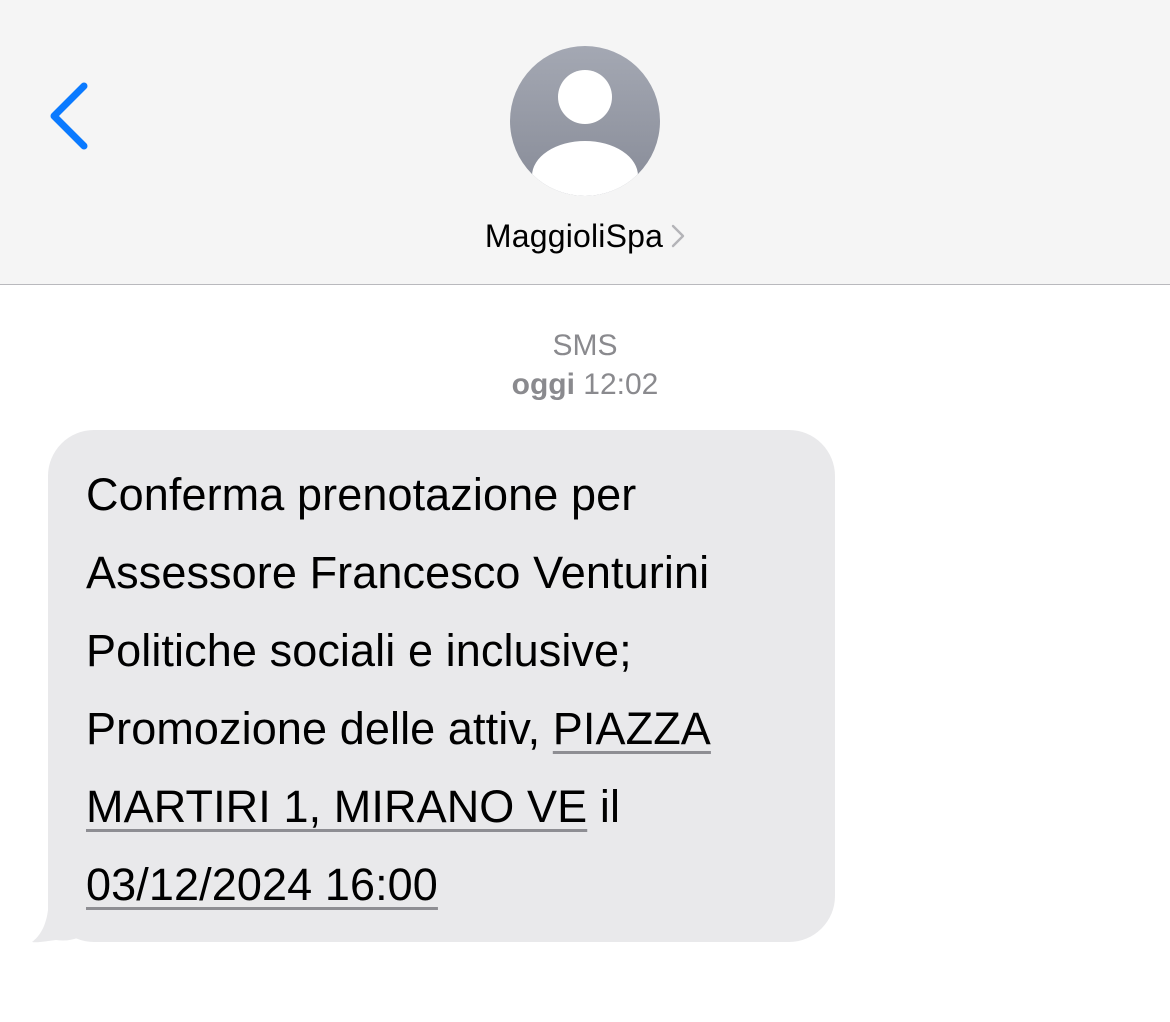 The width and height of the screenshot is (1170, 1022). Describe the element at coordinates (359, 650) in the screenshot. I see `message-line: Politiche sociali e inclusive;` at that location.